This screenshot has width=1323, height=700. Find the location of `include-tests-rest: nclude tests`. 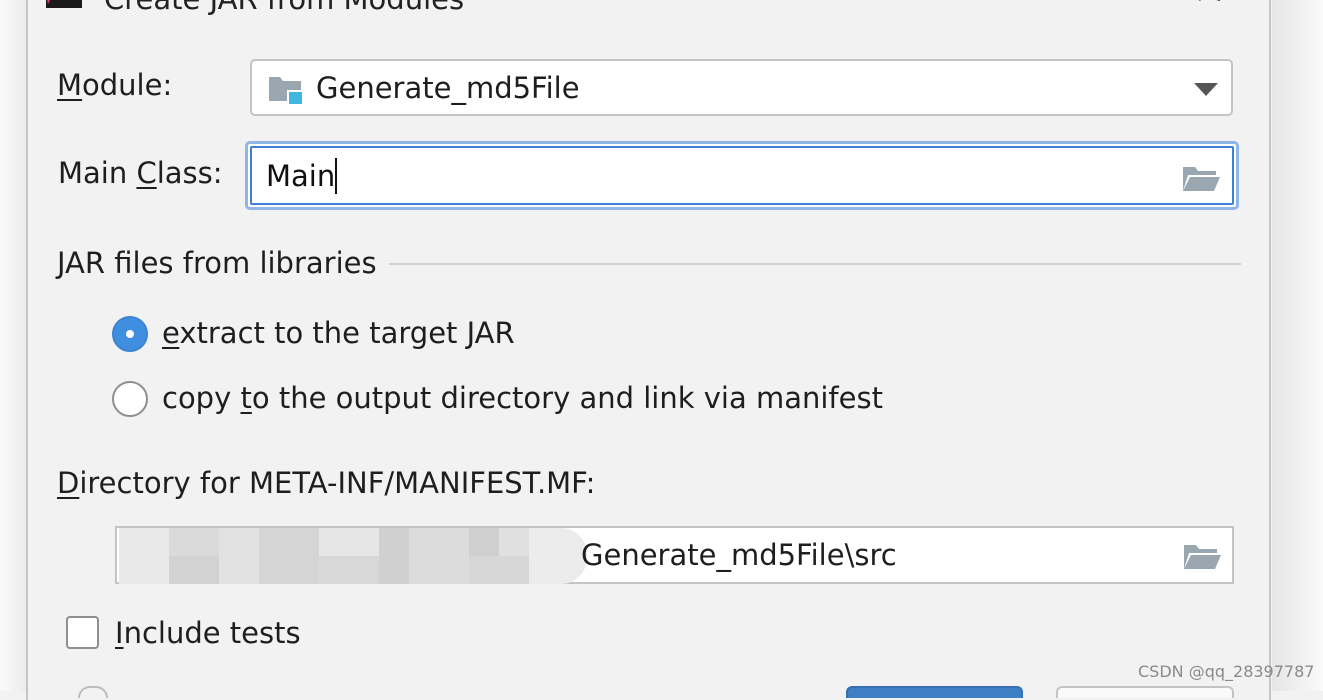

include-tests-rest: nclude tests is located at coordinates (212, 633).